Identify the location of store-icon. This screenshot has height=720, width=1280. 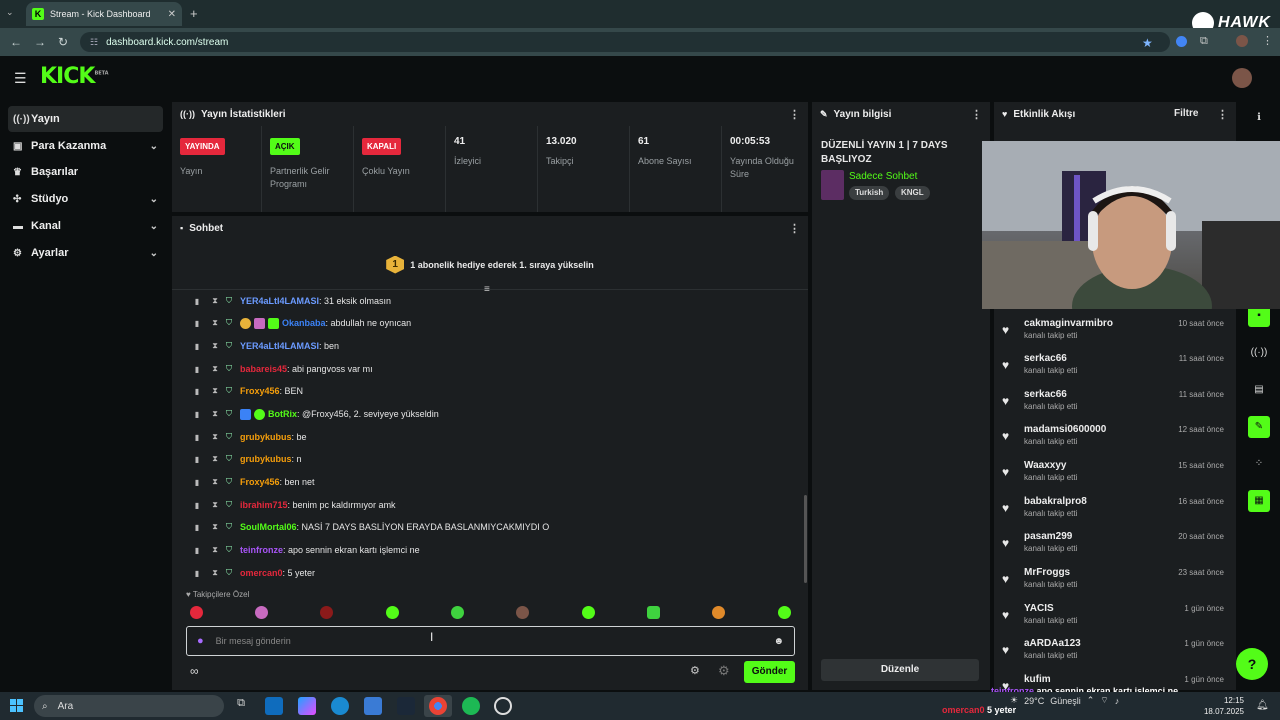
(373, 706).